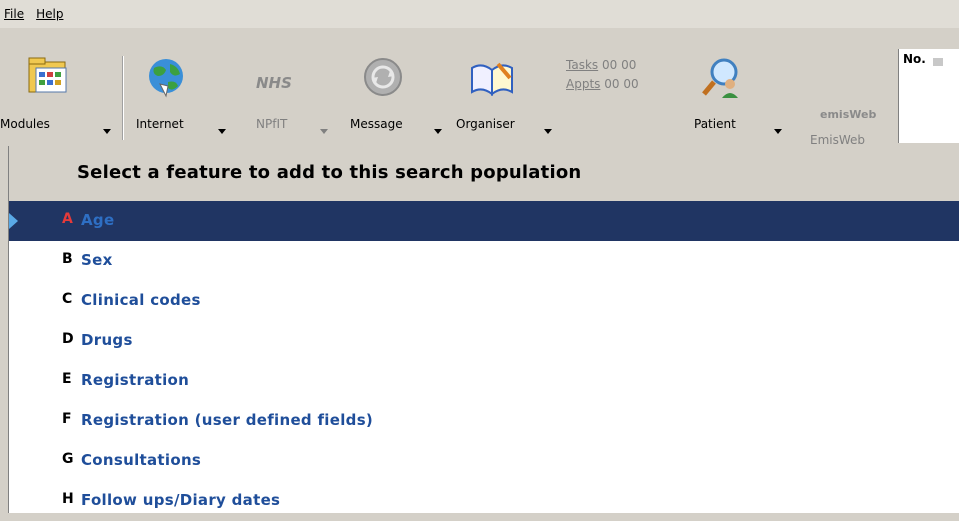 The height and width of the screenshot is (521, 959). I want to click on menu-bar: File Help, so click(479, 14).